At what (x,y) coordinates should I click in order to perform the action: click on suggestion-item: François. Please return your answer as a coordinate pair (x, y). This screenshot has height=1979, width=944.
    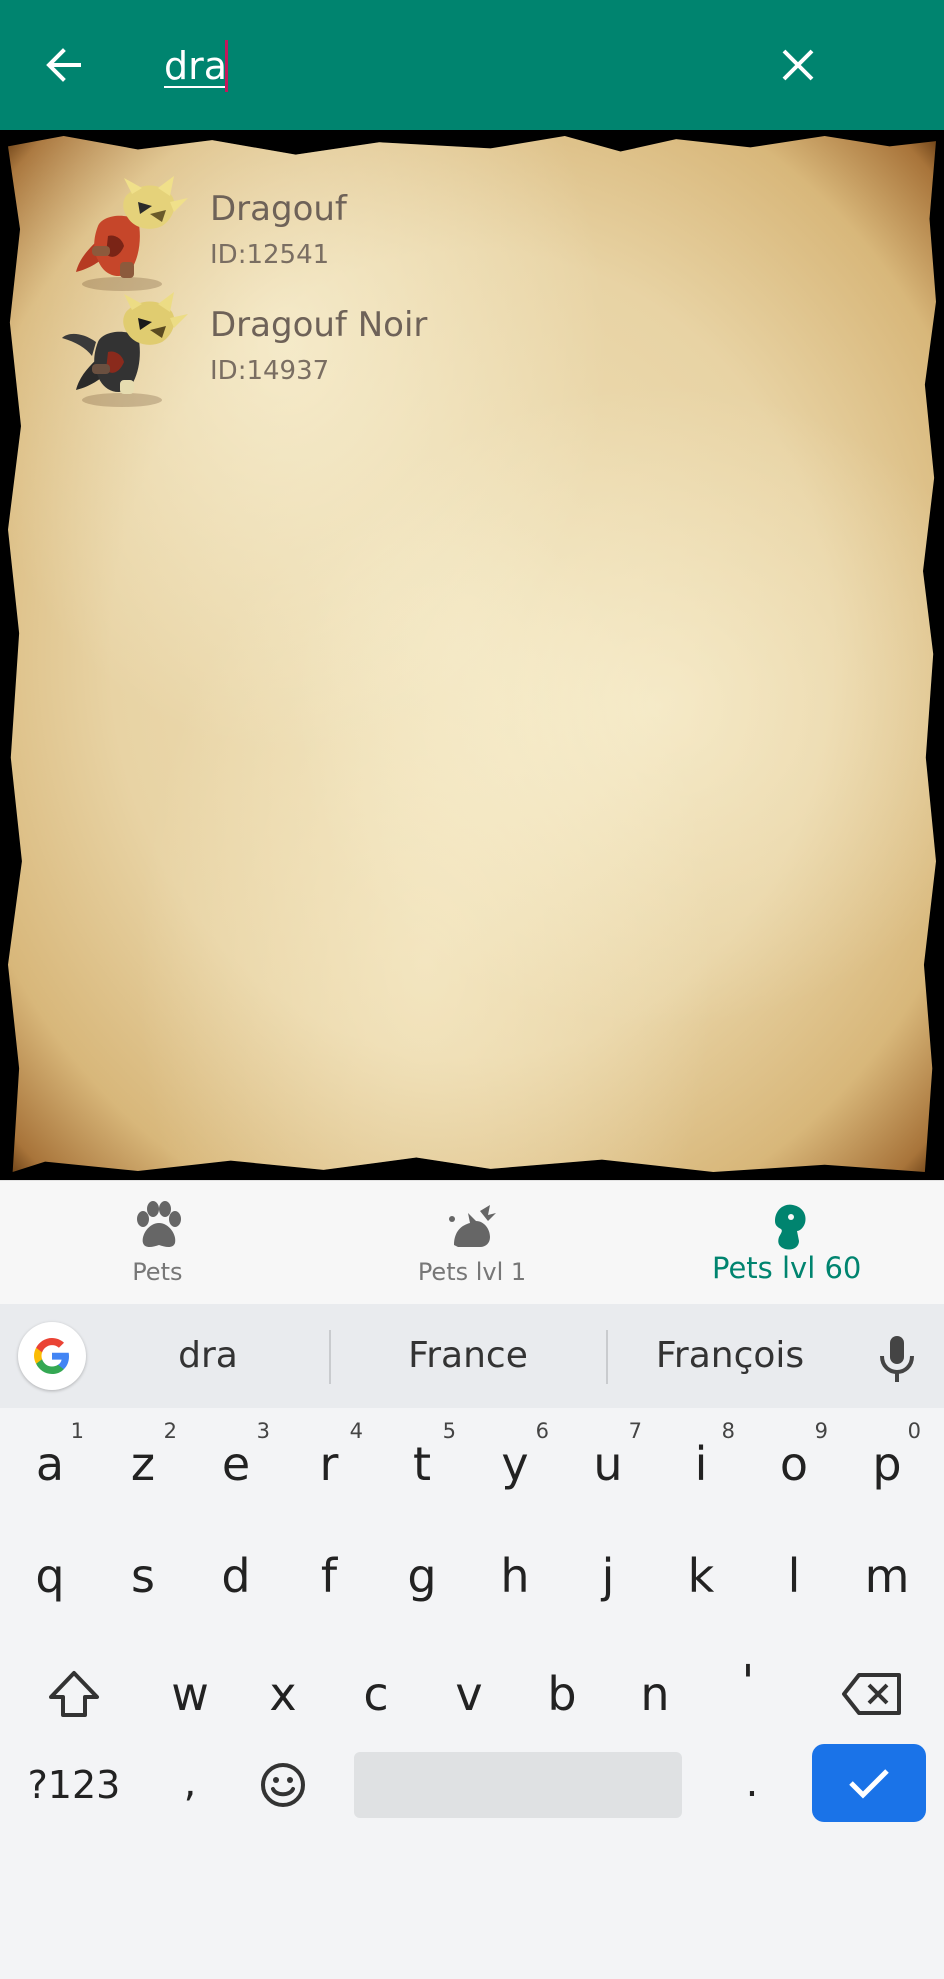
    Looking at the image, I should click on (730, 1356).